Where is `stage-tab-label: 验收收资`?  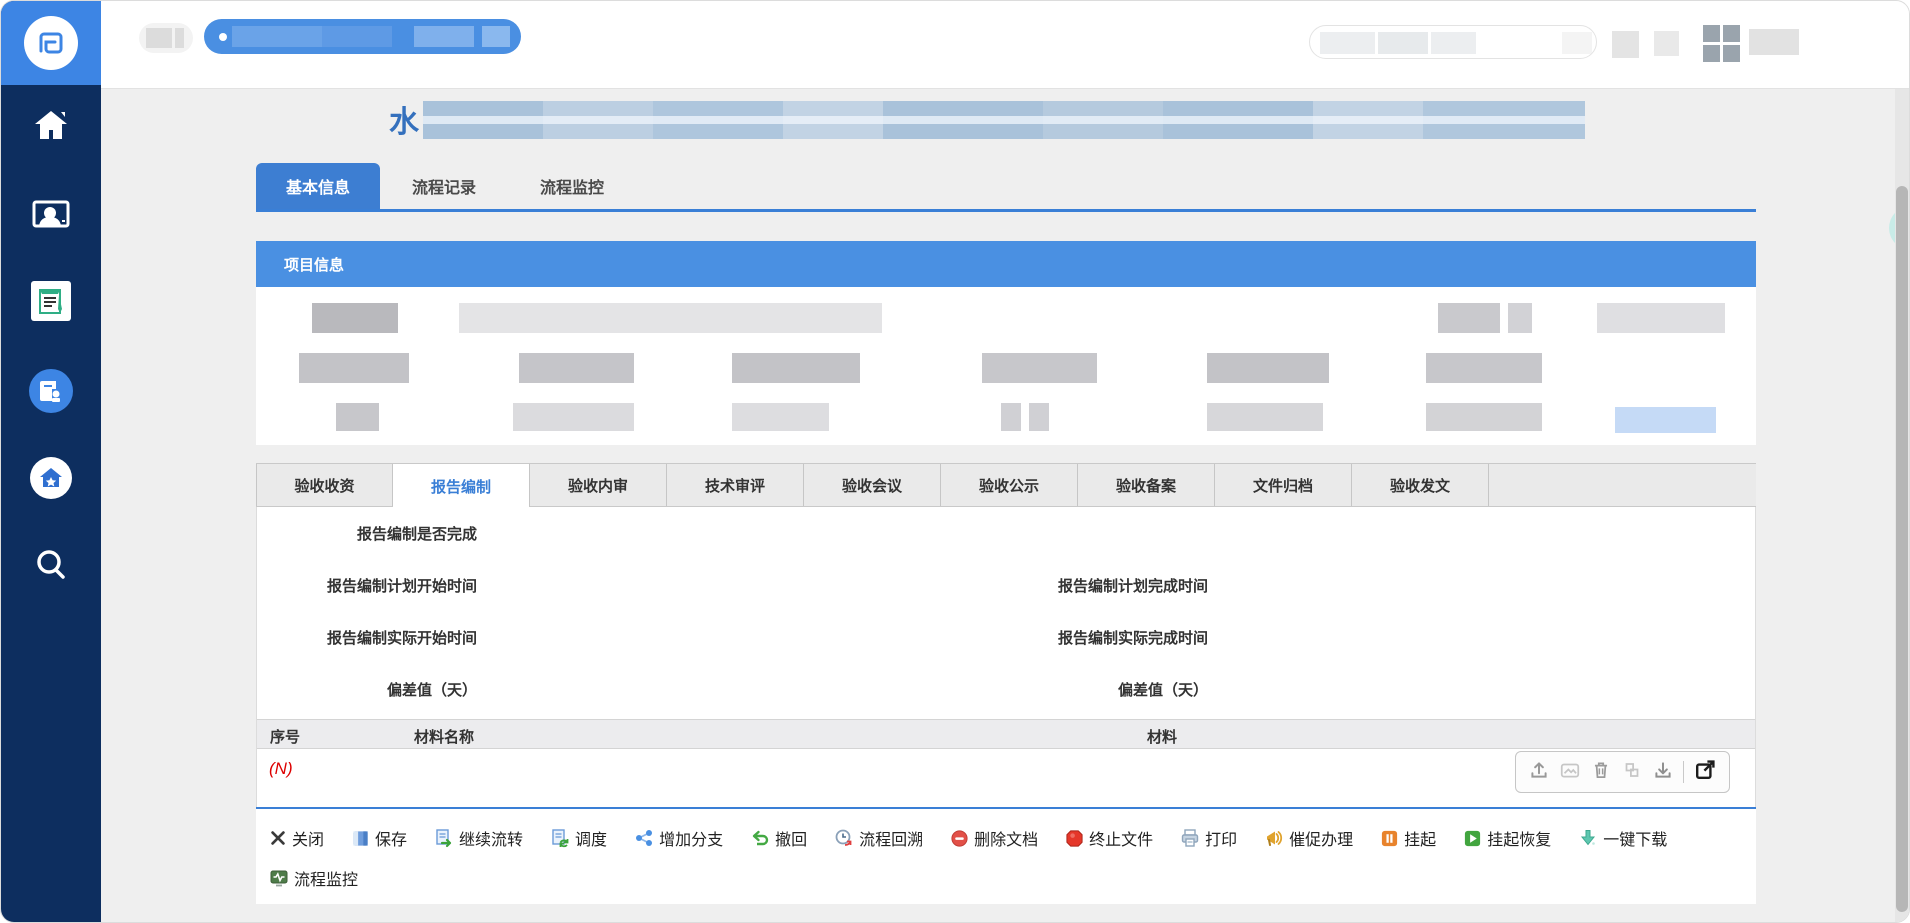
stage-tab-label: 验收收资 is located at coordinates (324, 486).